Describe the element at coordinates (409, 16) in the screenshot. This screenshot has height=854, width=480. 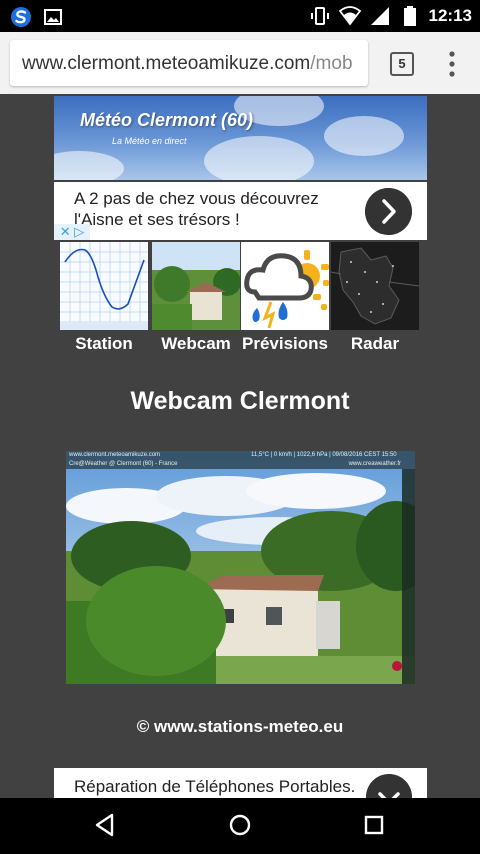
I see `battery-icon` at that location.